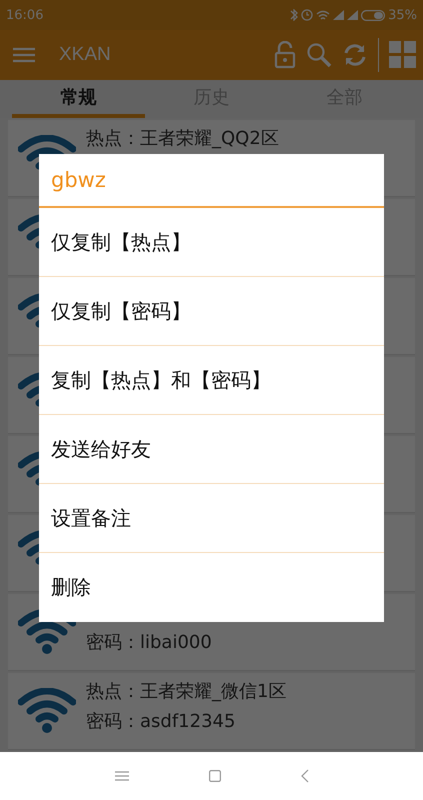 Image resolution: width=423 pixels, height=800 pixels. I want to click on hotspot-password: 密码：libai000, so click(149, 643).